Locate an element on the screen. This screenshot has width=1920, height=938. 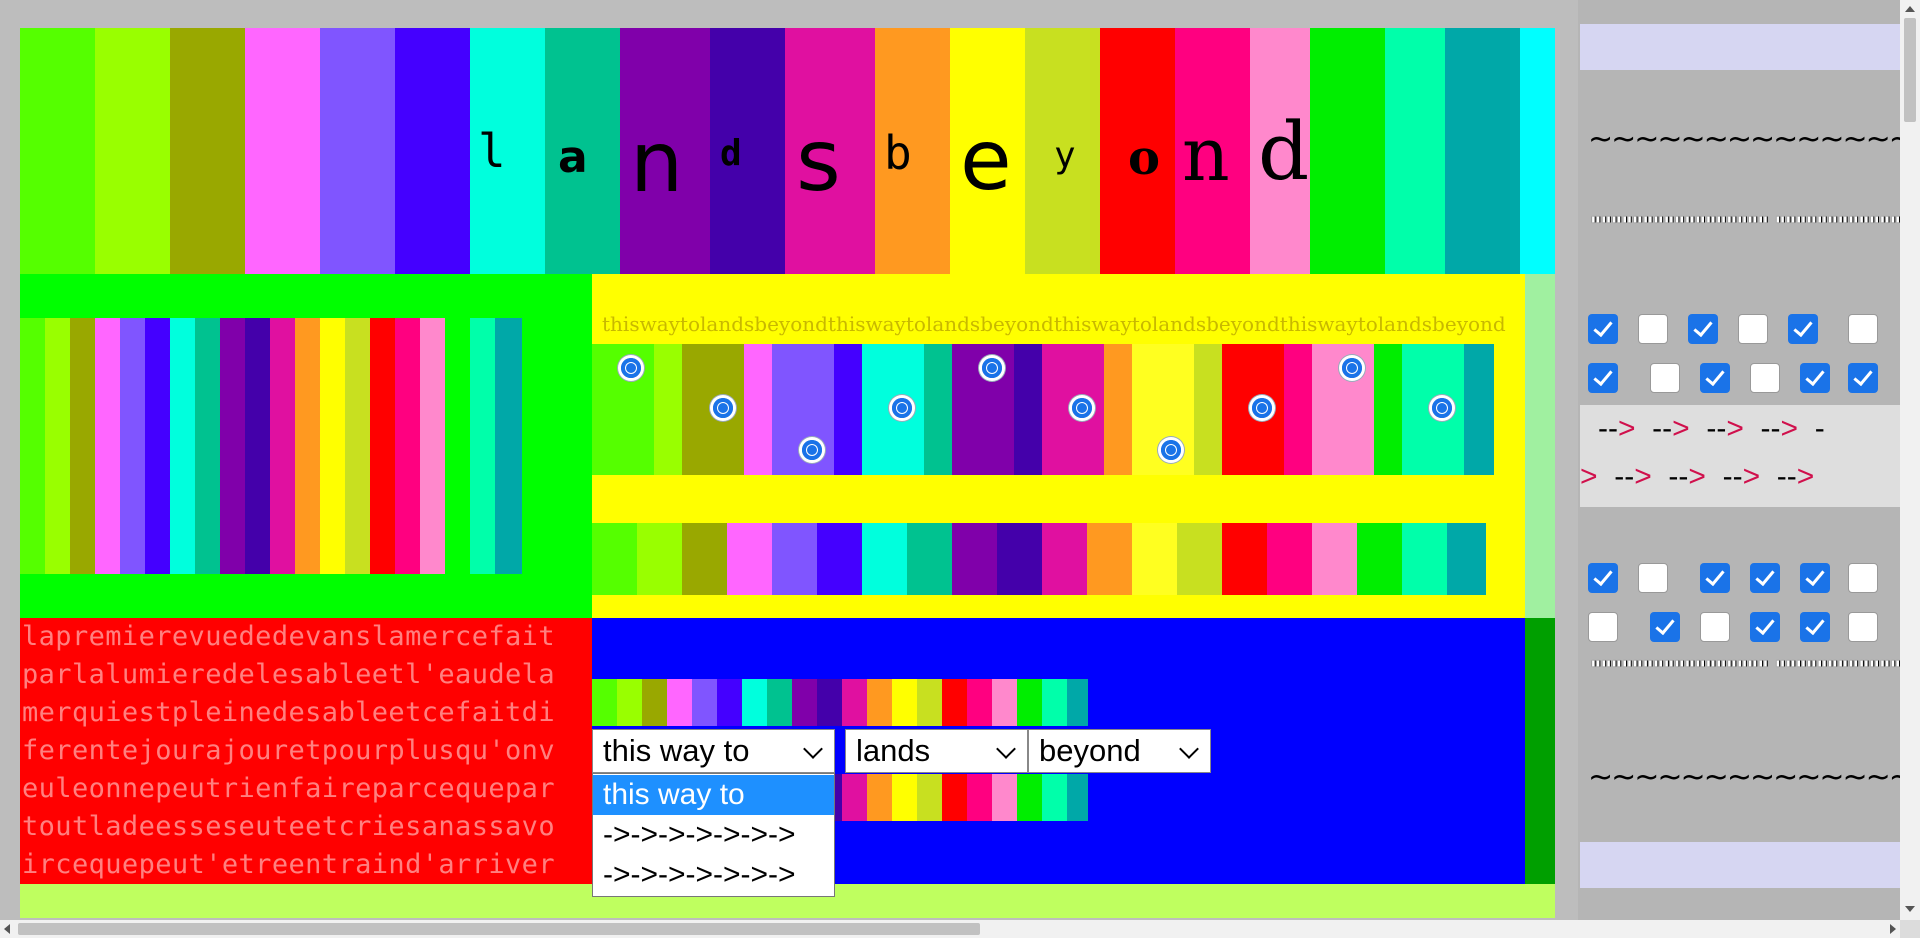
scroll-left-arrow-icon is located at coordinates (7, 929).